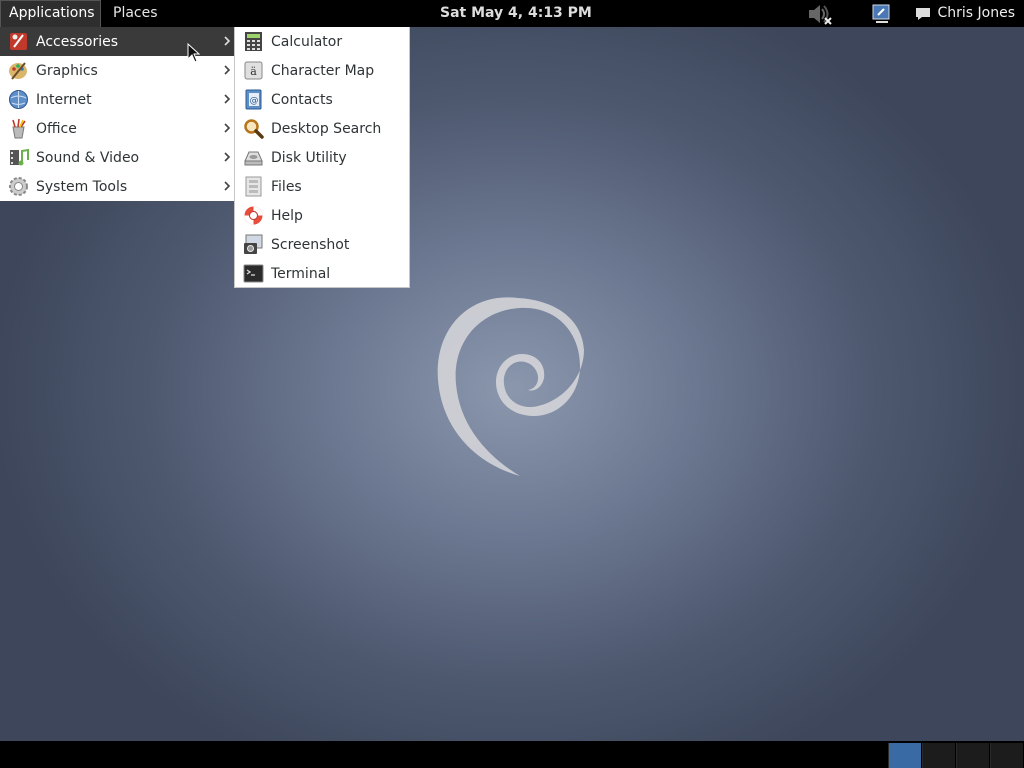 This screenshot has height=768, width=1024. Describe the element at coordinates (82, 186) in the screenshot. I see `menu-category-label: System Tools` at that location.